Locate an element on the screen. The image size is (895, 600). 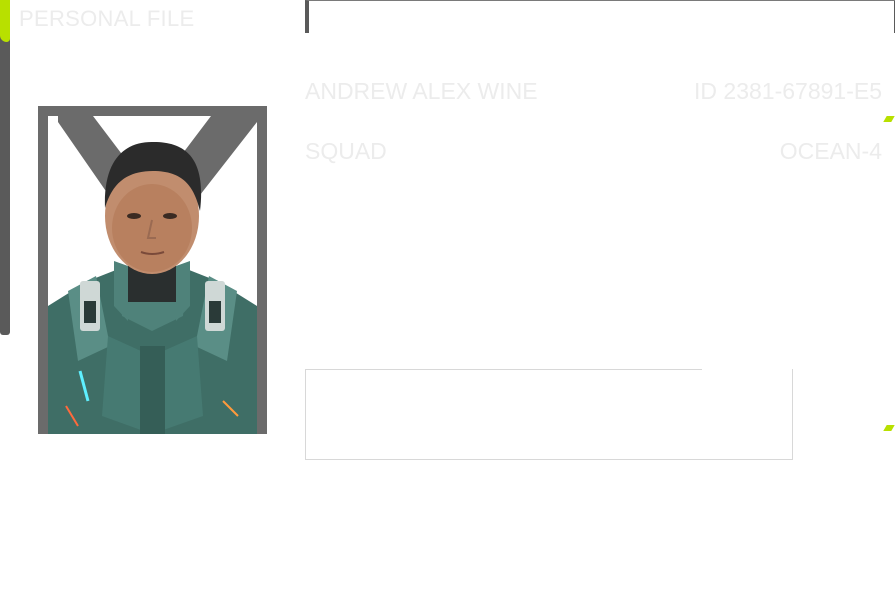
agent-id: ID 2381-67891-E5 is located at coordinates (788, 91).